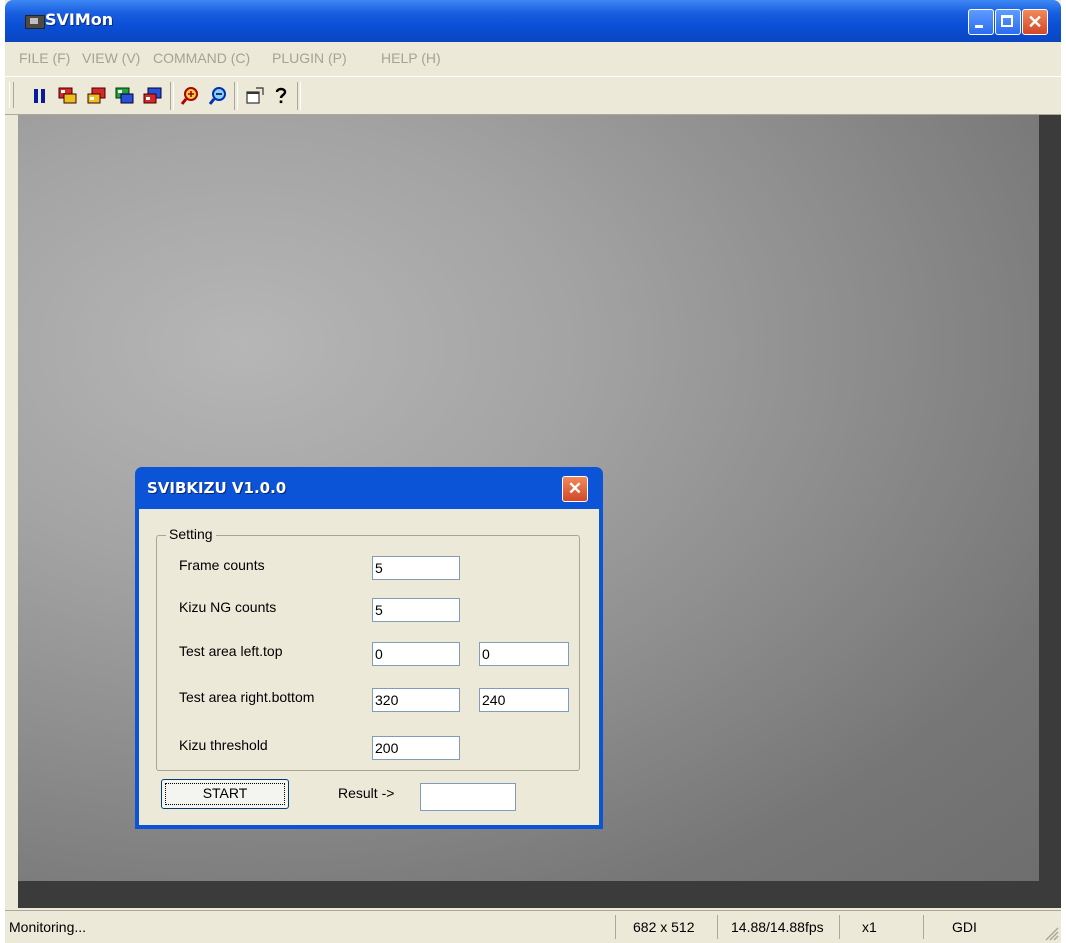 The height and width of the screenshot is (943, 1066). Describe the element at coordinates (777, 927) in the screenshot. I see `status-fps: 14.88/14.88fps` at that location.